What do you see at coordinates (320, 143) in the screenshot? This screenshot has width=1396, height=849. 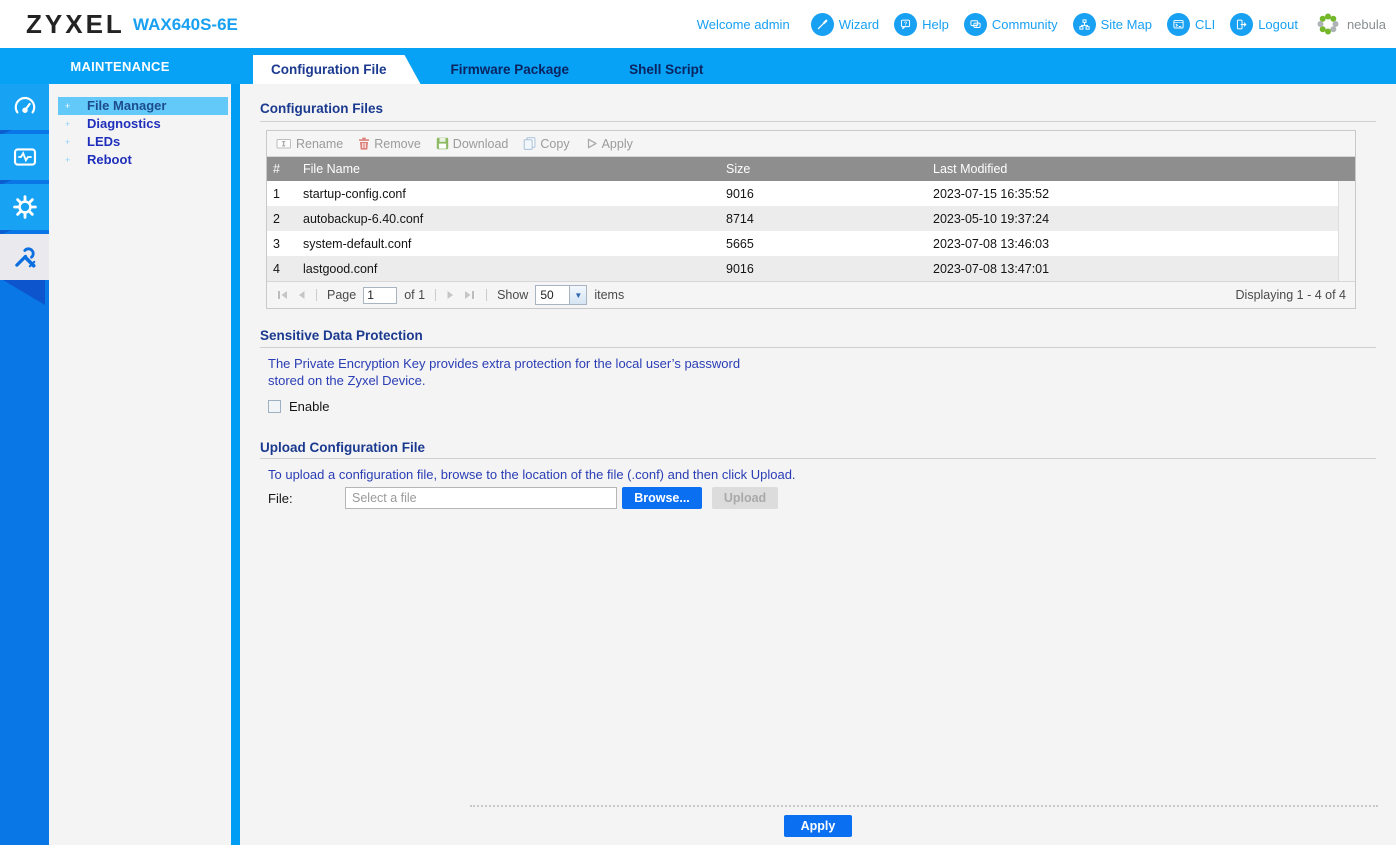 I see `rename-label: Rename` at bounding box center [320, 143].